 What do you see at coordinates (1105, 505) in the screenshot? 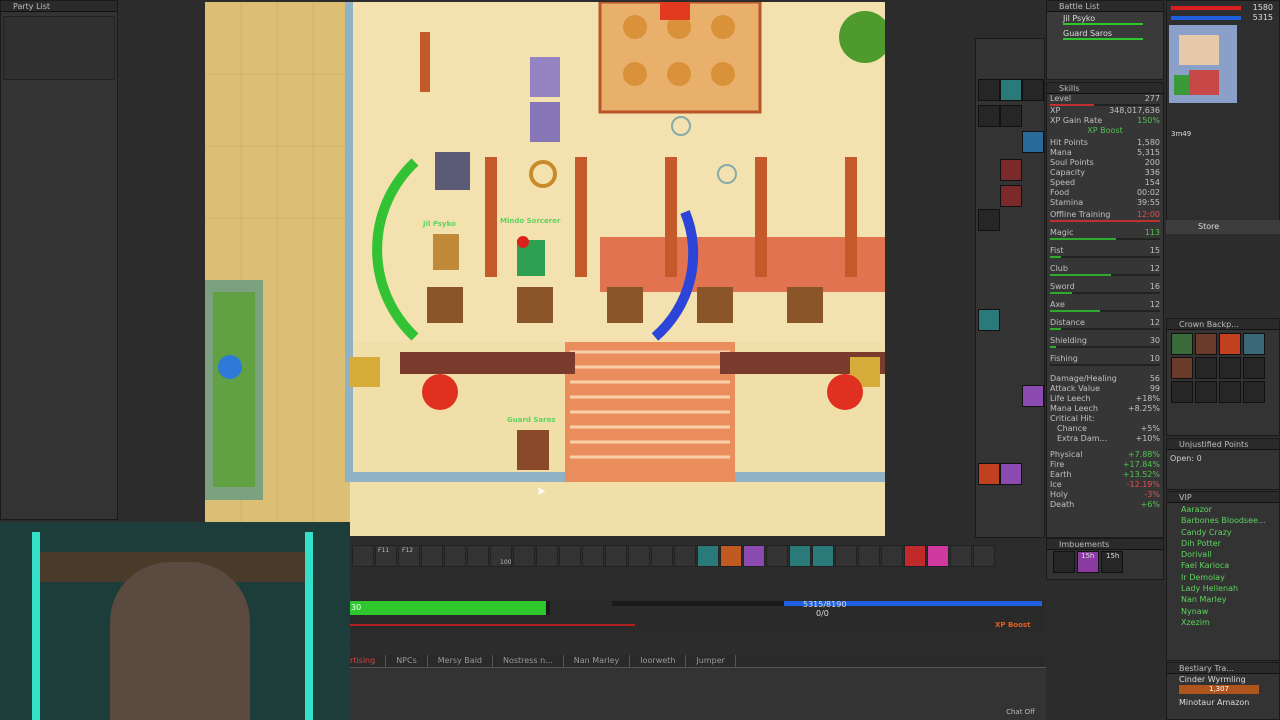
I see `element-row: Death +6%` at bounding box center [1105, 505].